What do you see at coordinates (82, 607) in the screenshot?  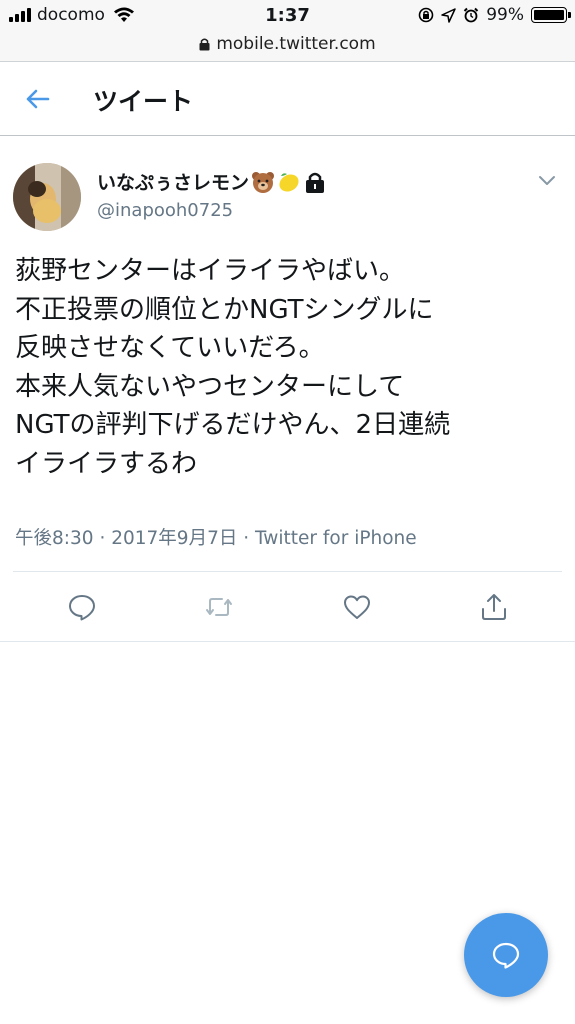 I see `reply-icon` at bounding box center [82, 607].